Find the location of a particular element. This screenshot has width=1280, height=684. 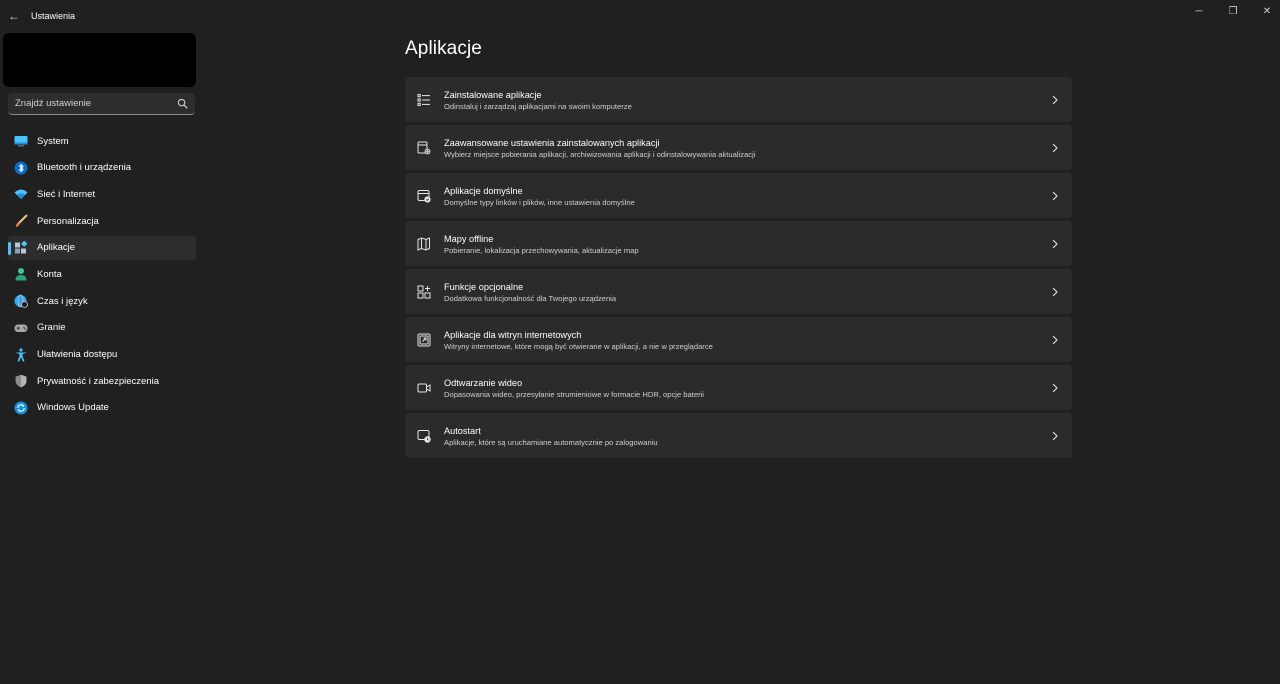

app-settings-icon is located at coordinates (424, 148).